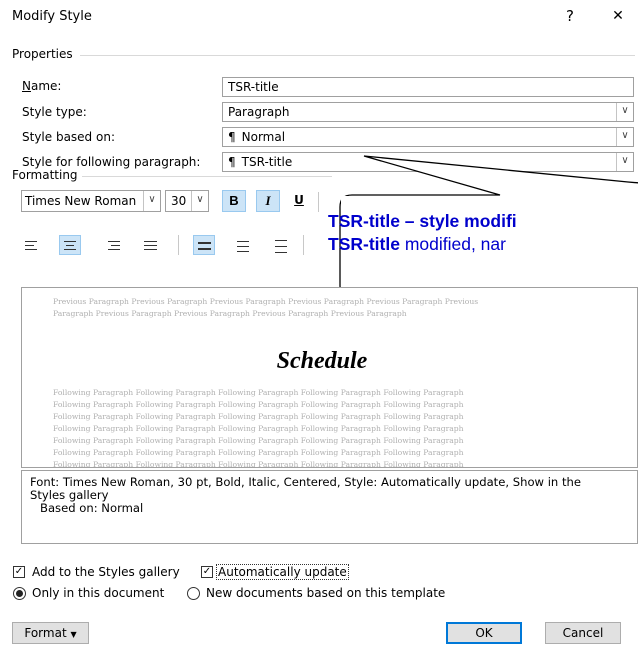 This screenshot has width=638, height=652. What do you see at coordinates (19, 593) in the screenshot?
I see `only-this-document-radio` at bounding box center [19, 593].